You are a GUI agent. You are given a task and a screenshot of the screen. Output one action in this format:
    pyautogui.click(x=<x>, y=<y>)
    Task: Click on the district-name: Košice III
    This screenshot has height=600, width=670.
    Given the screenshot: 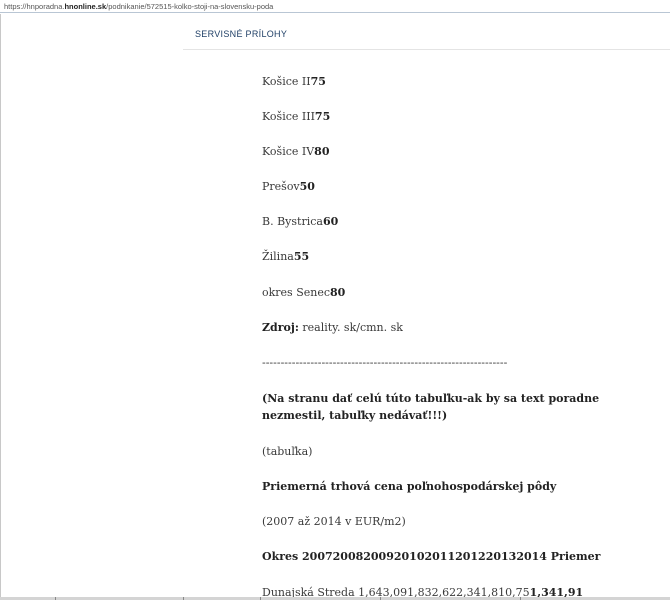 What is the action you would take?
    pyautogui.click(x=288, y=116)
    